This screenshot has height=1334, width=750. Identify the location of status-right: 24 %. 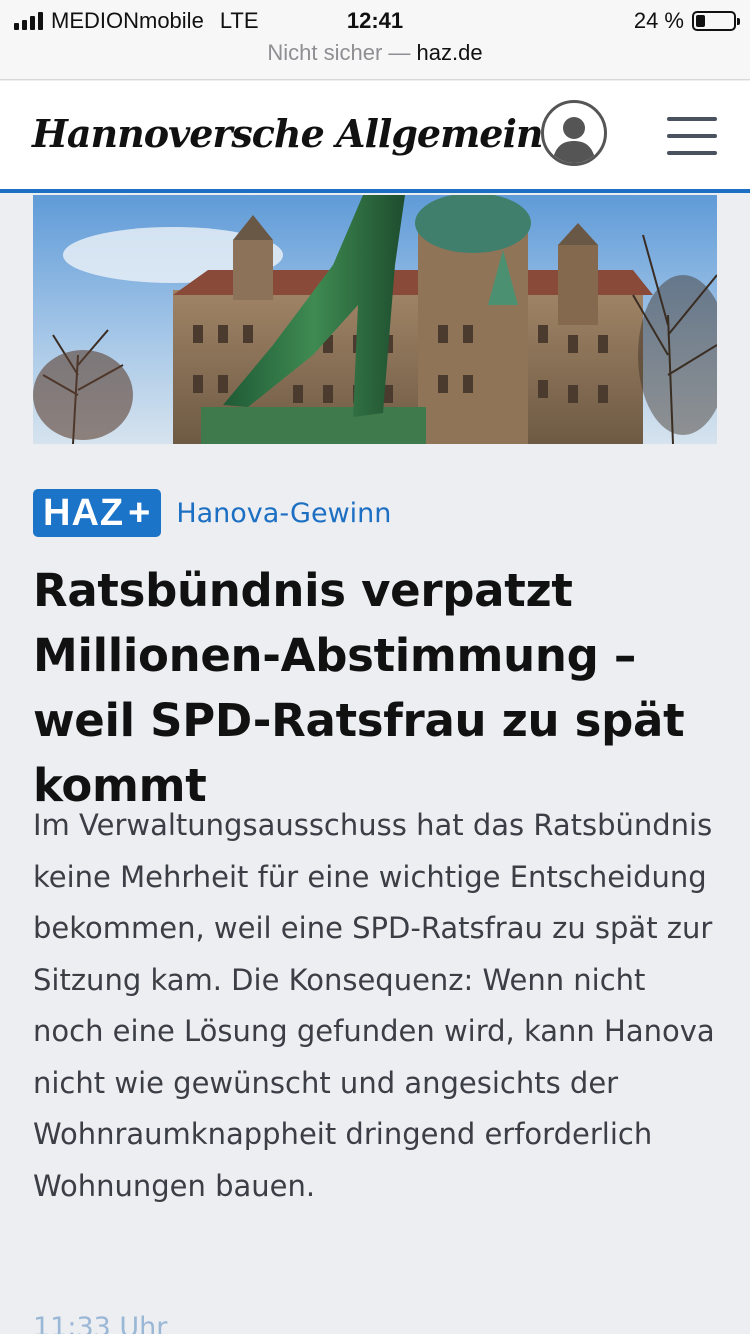
(686, 21).